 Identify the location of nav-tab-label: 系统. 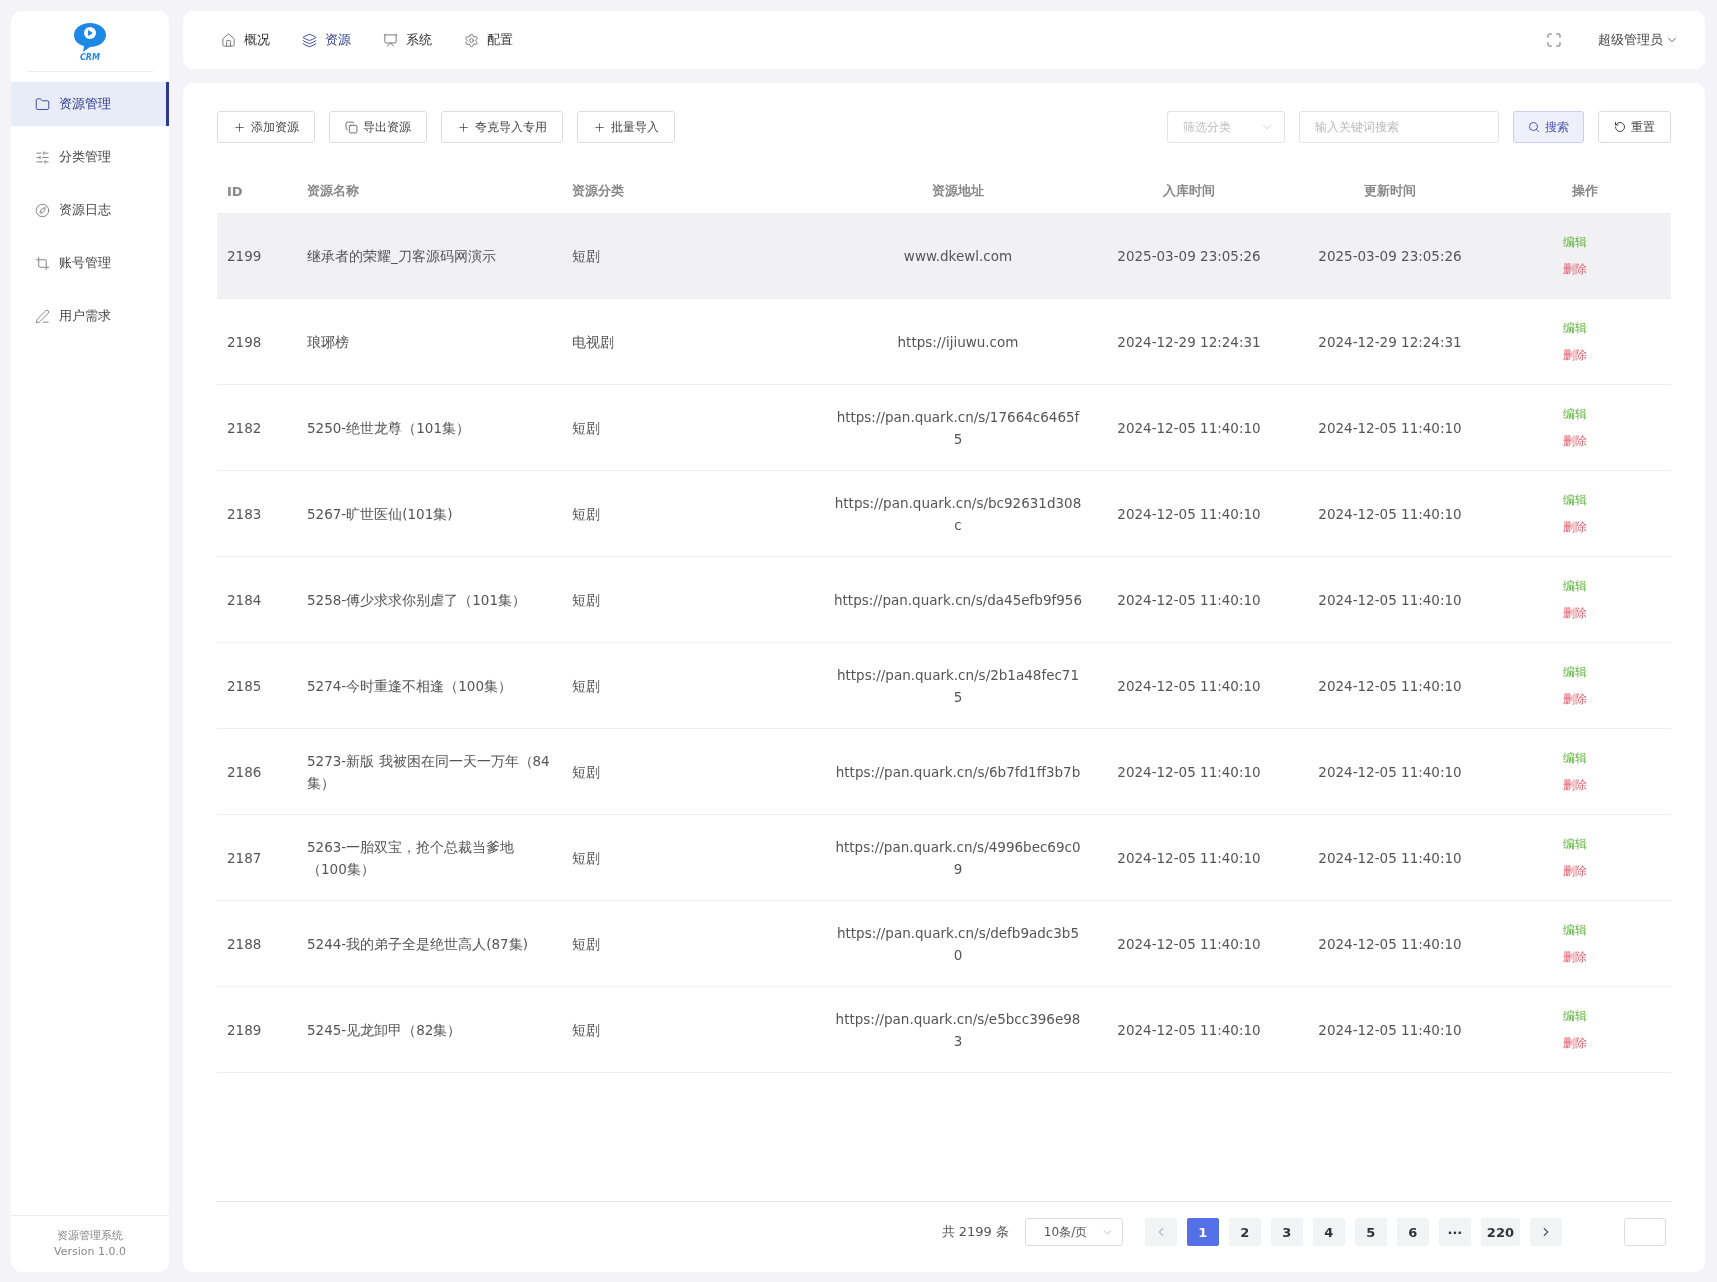
(419, 40).